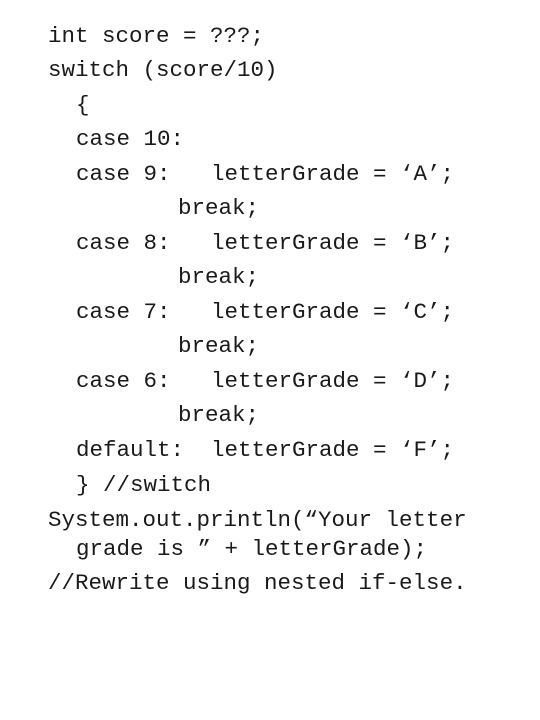 This screenshot has height=720, width=540. What do you see at coordinates (265, 174) in the screenshot?
I see `code-line-case-9: case 9: letterGrade = ‘A’;` at bounding box center [265, 174].